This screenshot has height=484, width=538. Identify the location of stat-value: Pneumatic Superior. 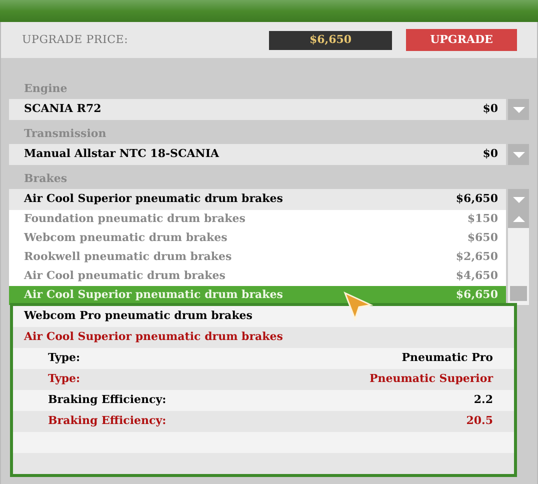
(431, 379).